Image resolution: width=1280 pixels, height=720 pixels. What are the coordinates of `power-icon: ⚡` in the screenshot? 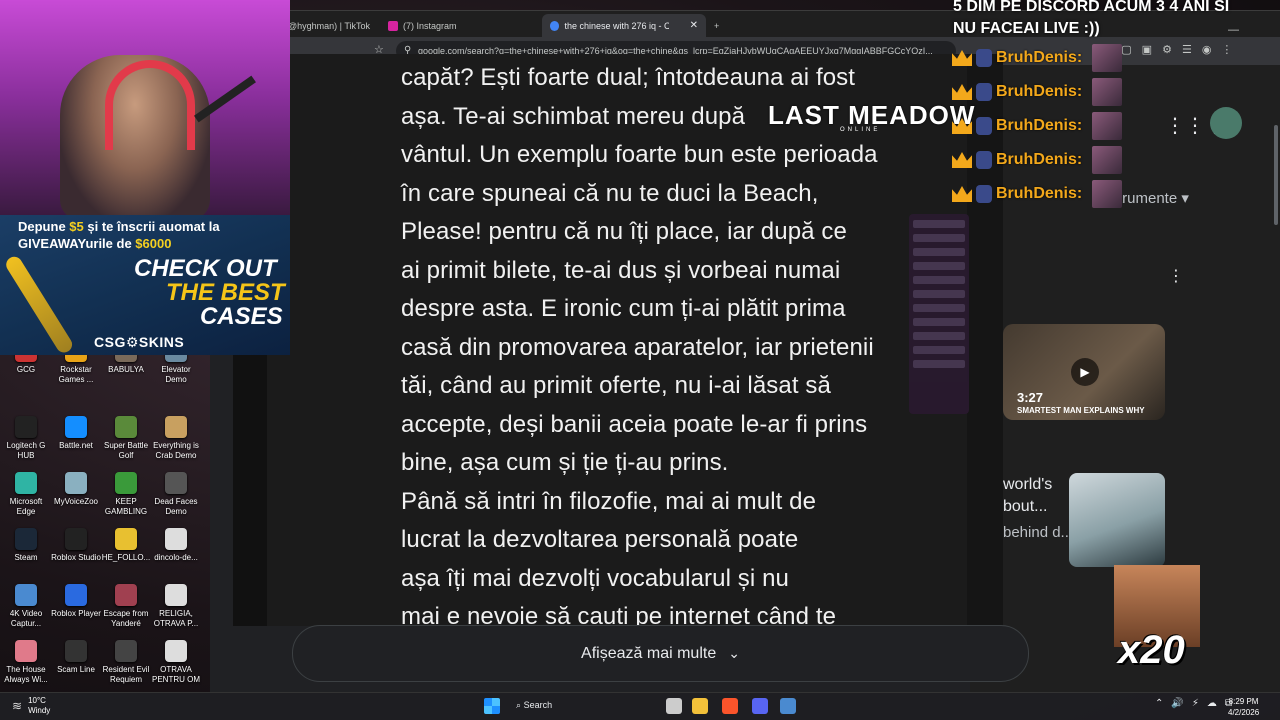 It's located at (1195, 703).